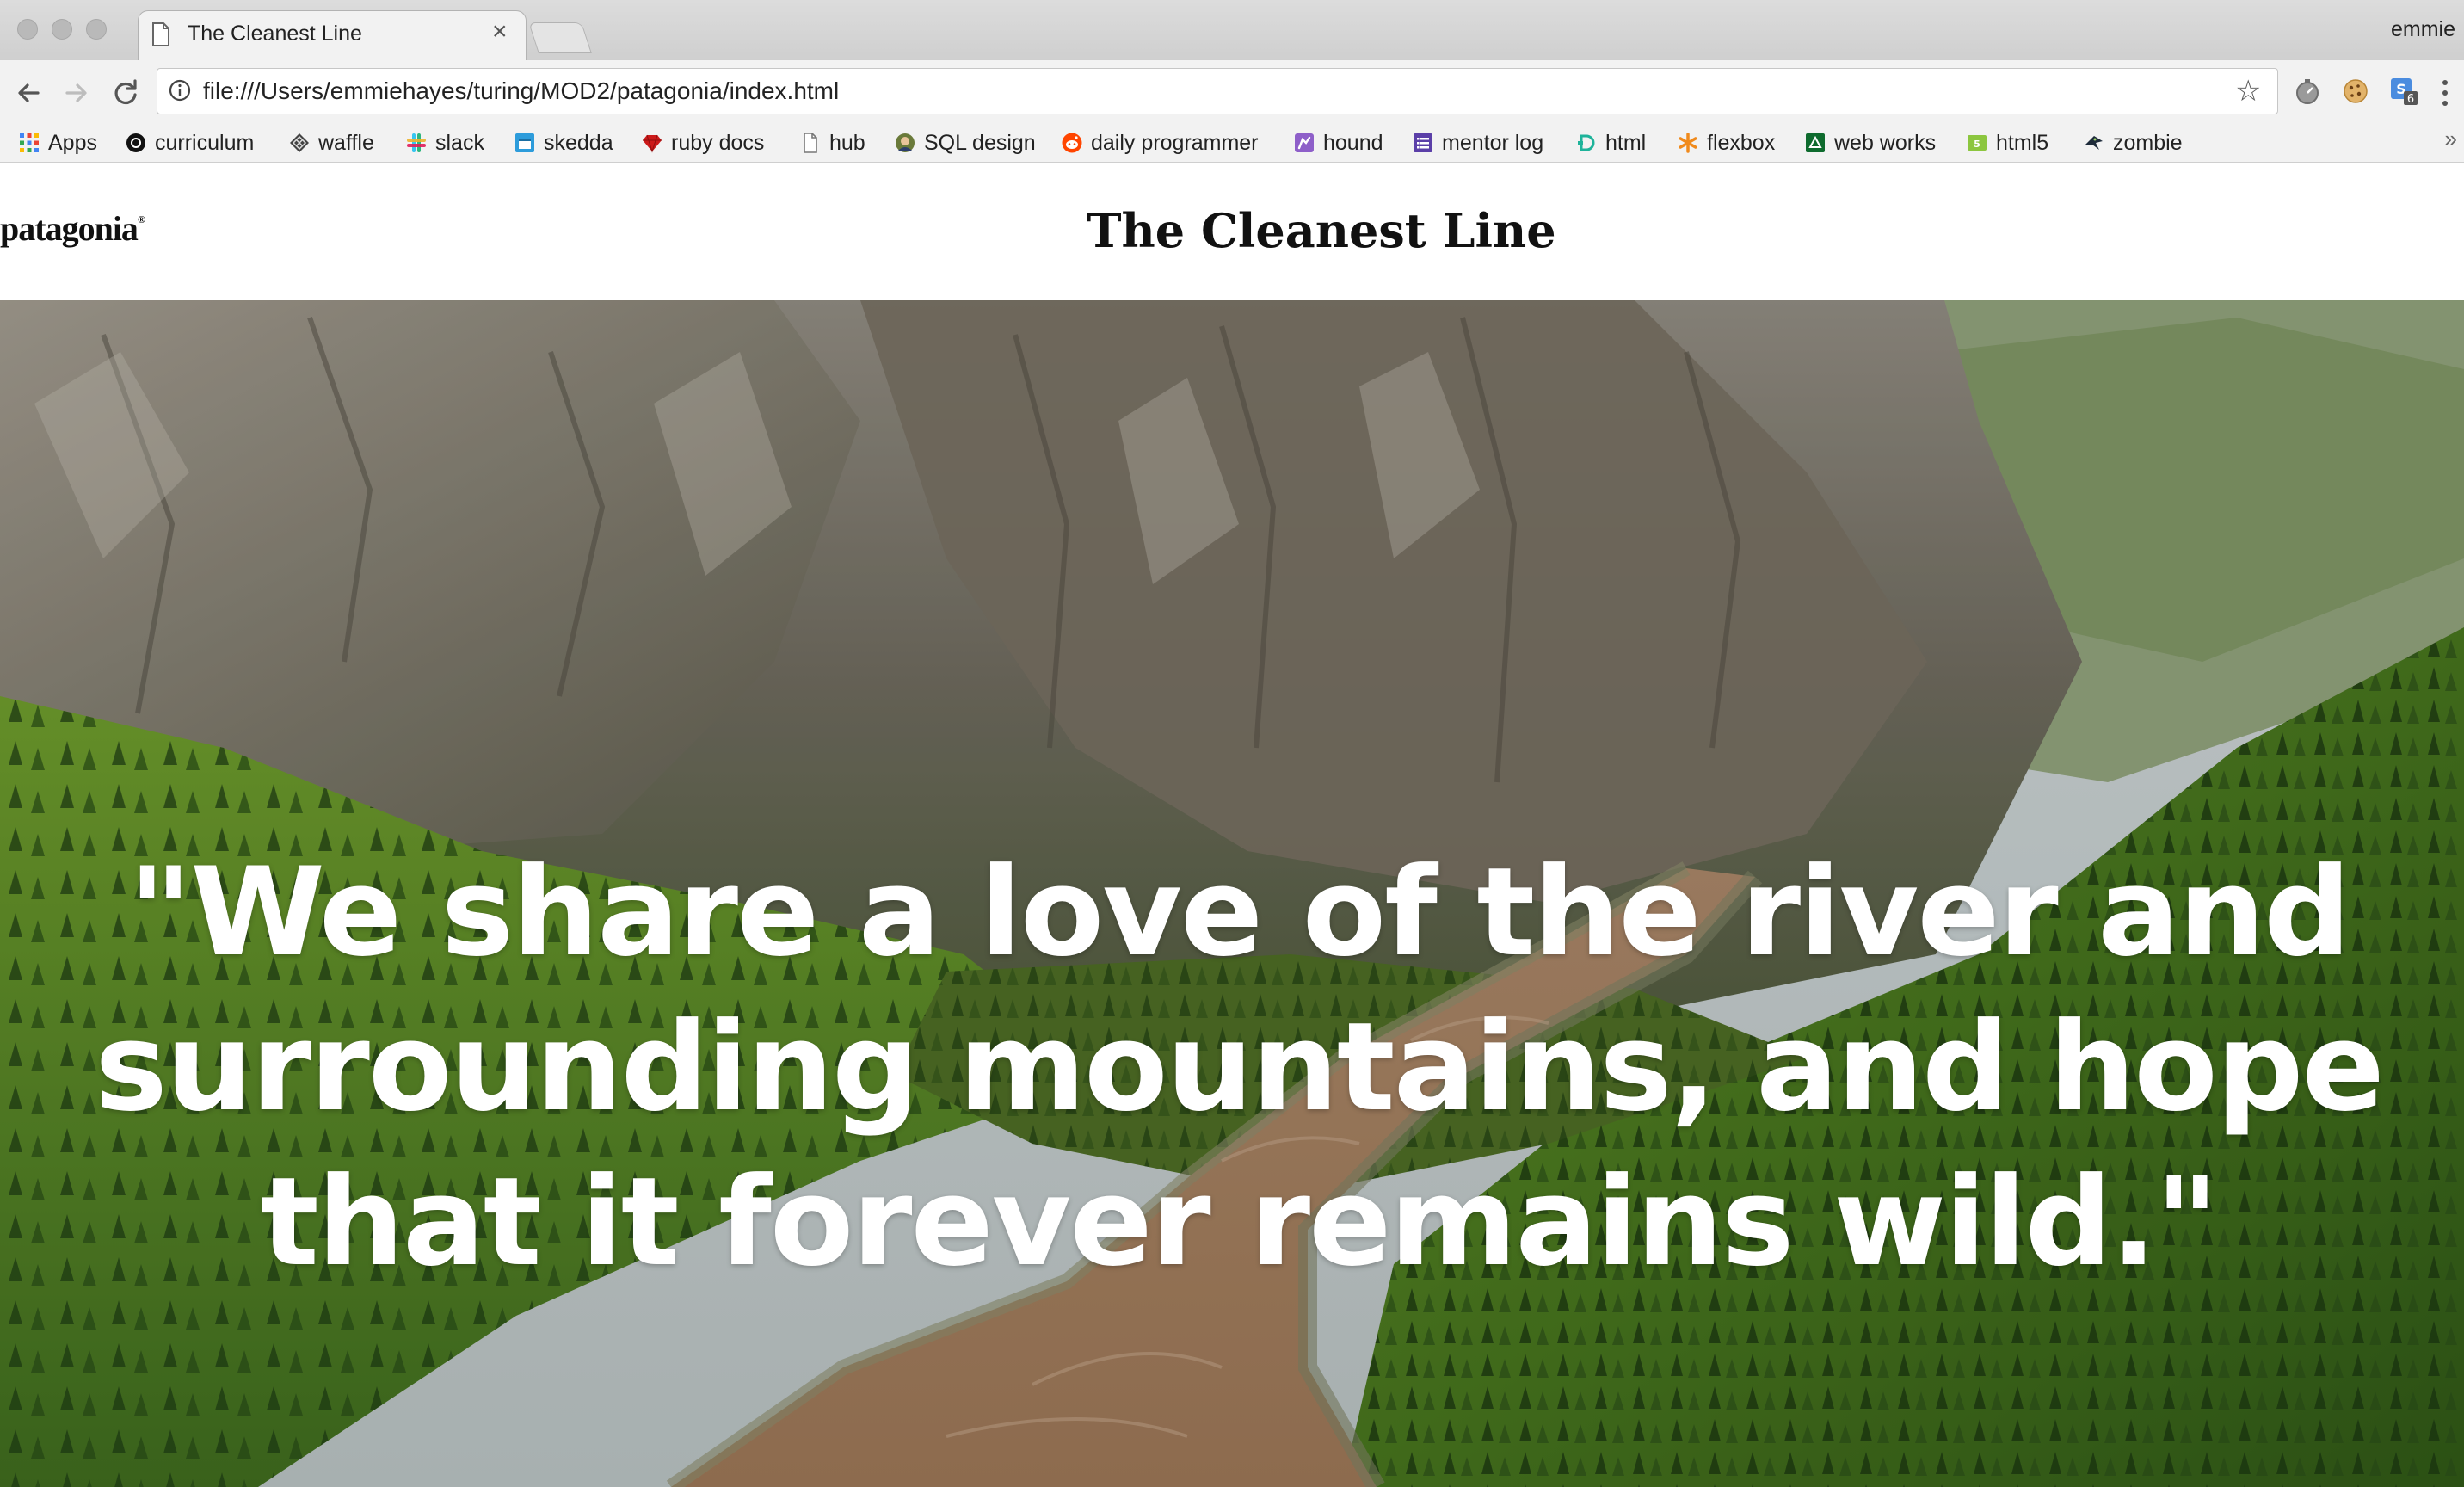  Describe the element at coordinates (1886, 142) in the screenshot. I see `bookmark-label: web works` at that location.